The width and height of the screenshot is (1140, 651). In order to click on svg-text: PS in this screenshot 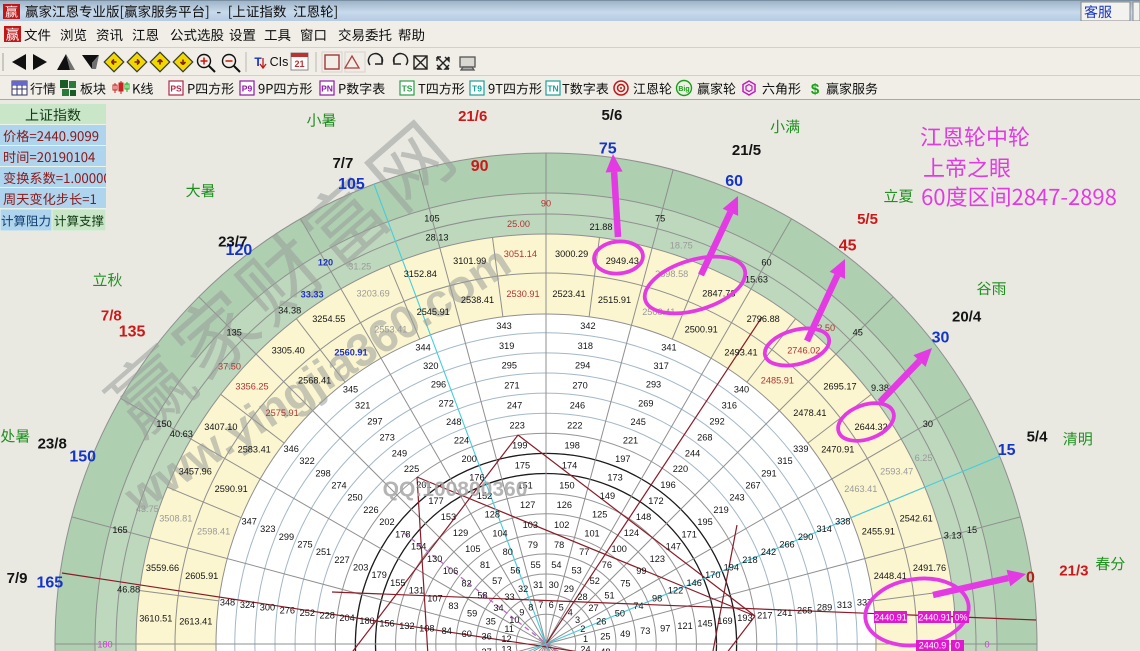, I will do `click(176, 89)`.